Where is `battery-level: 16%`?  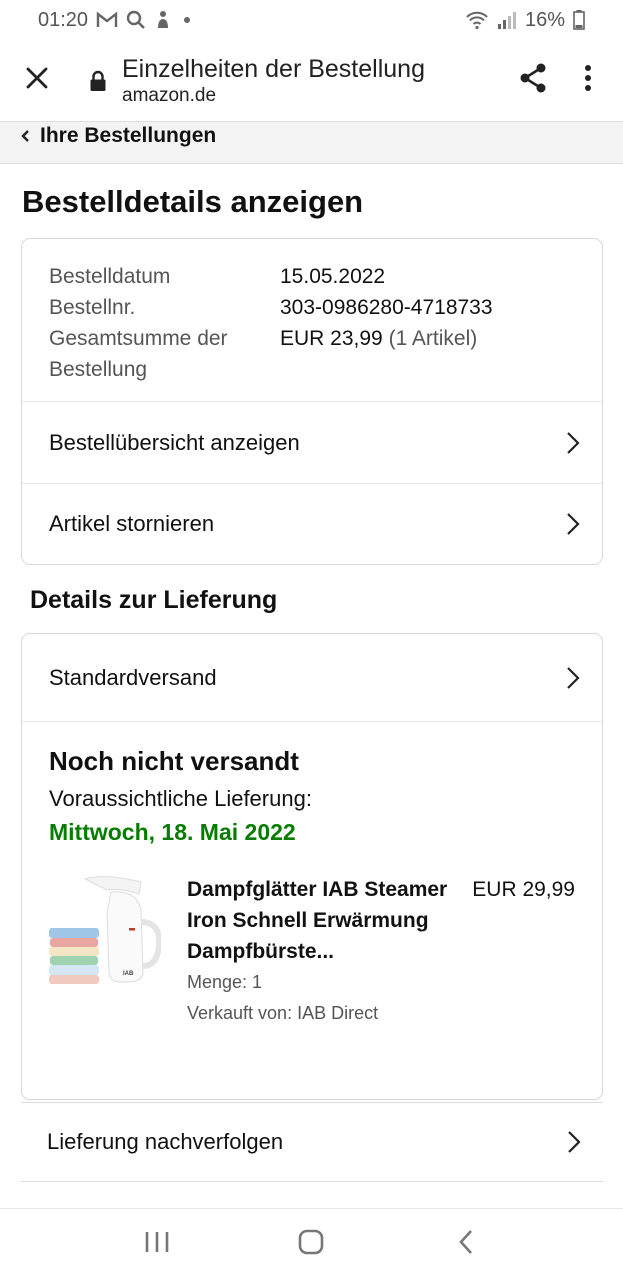
battery-level: 16% is located at coordinates (544, 19).